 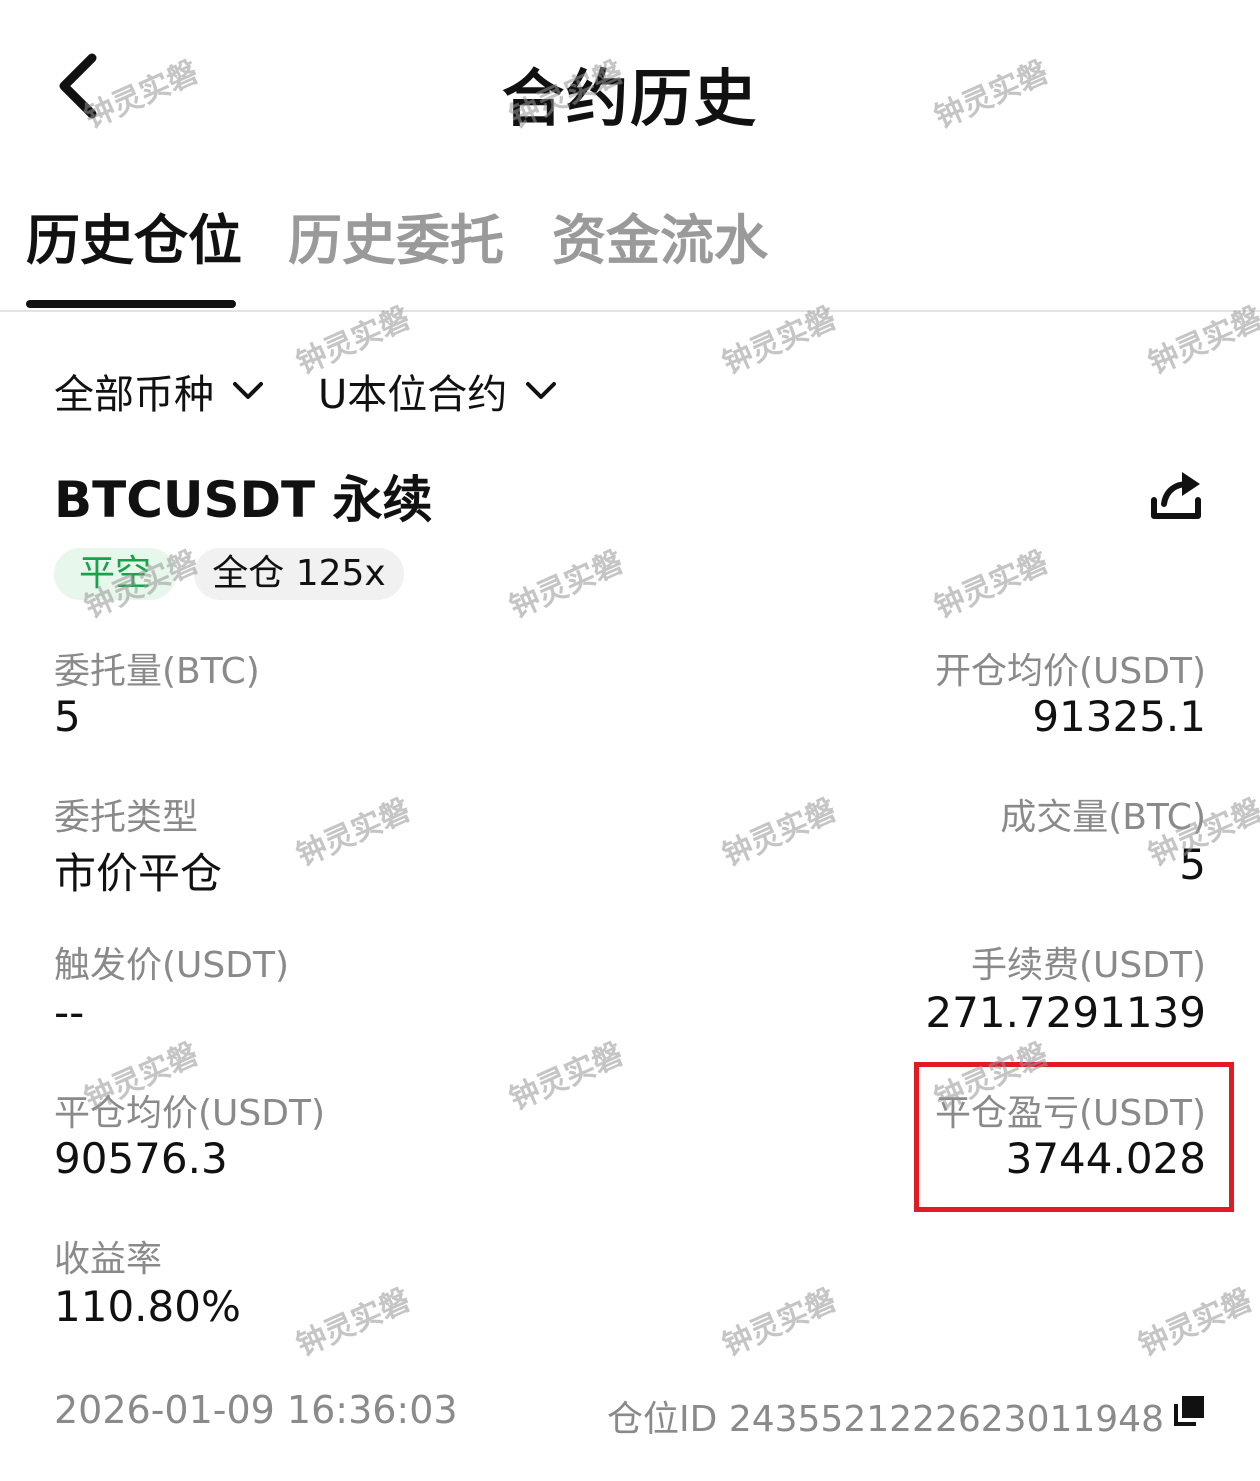 I want to click on close-avg-price-label: 平仓均价(USDT), so click(x=190, y=1113).